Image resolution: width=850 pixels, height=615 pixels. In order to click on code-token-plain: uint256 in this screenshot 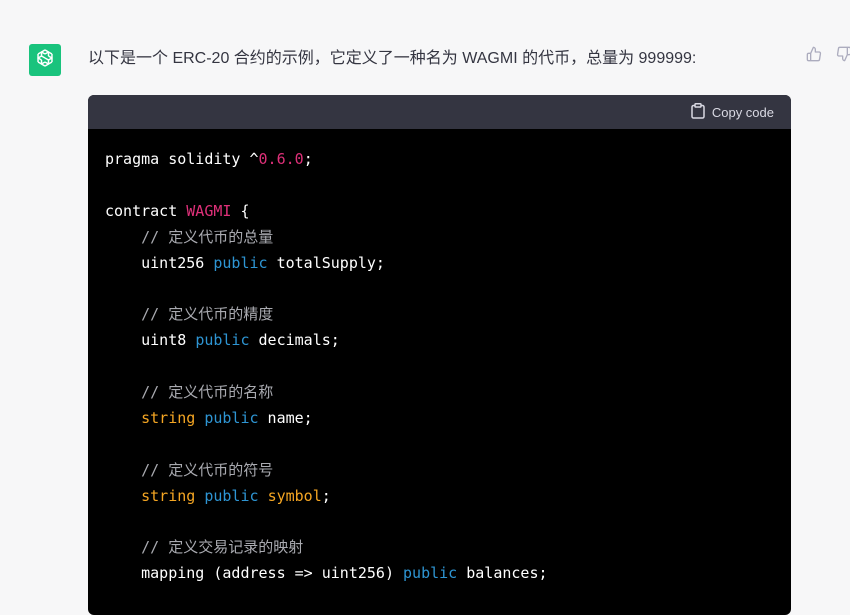, I will do `click(159, 262)`.